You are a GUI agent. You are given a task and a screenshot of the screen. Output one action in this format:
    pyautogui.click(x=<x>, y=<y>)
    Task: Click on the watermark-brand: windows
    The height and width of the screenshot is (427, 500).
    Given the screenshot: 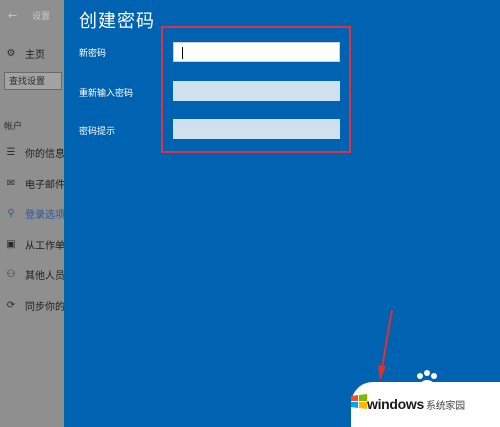 What is the action you would take?
    pyautogui.click(x=396, y=404)
    